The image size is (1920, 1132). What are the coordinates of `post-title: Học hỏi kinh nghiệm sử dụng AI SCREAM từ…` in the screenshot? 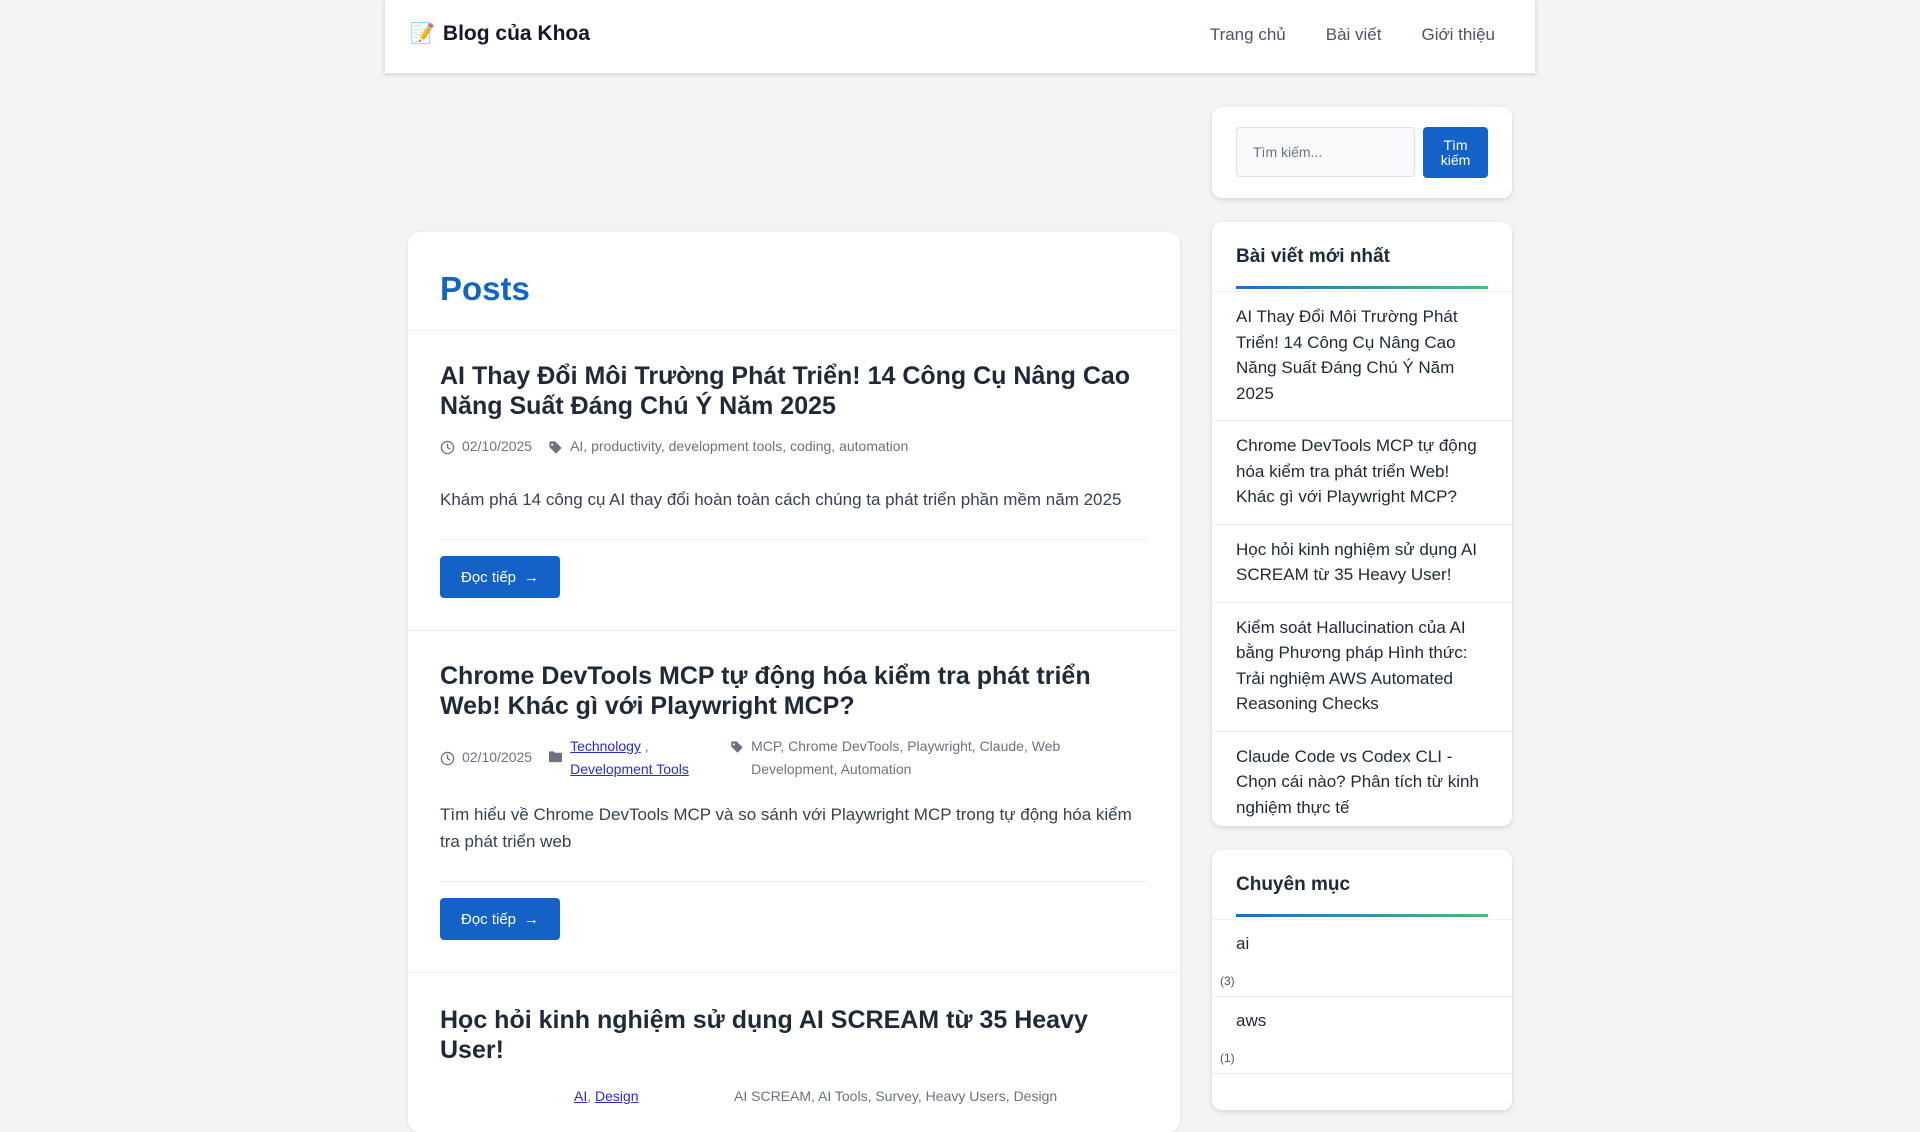 It's located at (794, 1035).